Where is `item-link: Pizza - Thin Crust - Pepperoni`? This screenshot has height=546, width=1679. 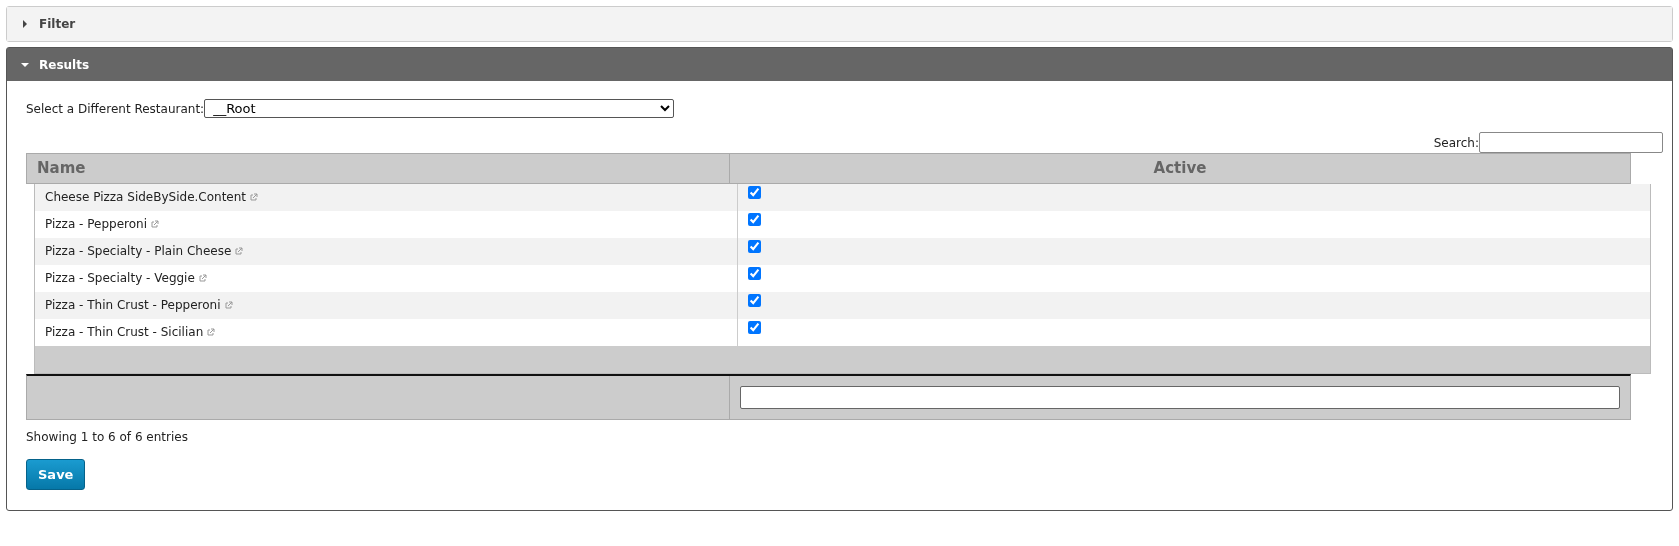
item-link: Pizza - Thin Crust - Pepperoni is located at coordinates (133, 305).